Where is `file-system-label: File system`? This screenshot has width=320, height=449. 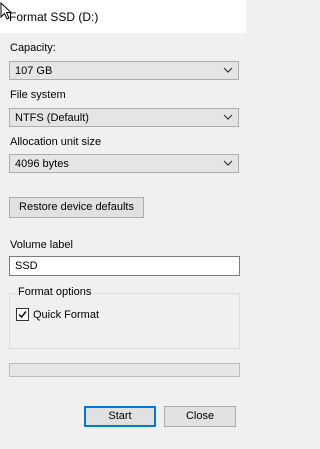
file-system-label: File system is located at coordinates (38, 95).